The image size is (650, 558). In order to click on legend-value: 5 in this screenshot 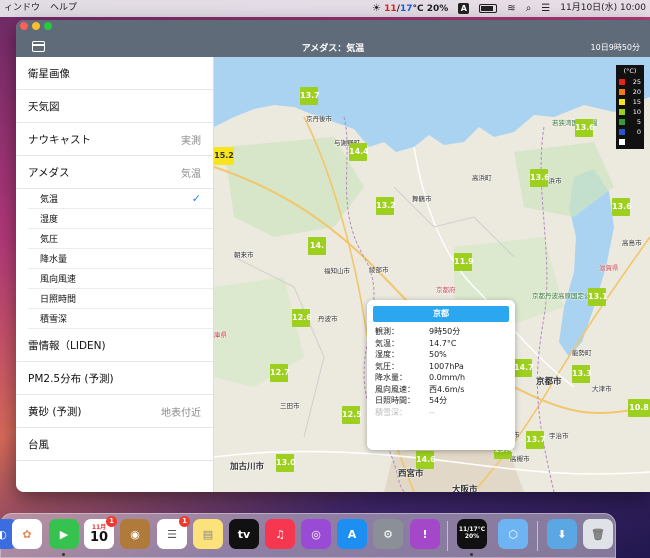, I will do `click(638, 122)`.